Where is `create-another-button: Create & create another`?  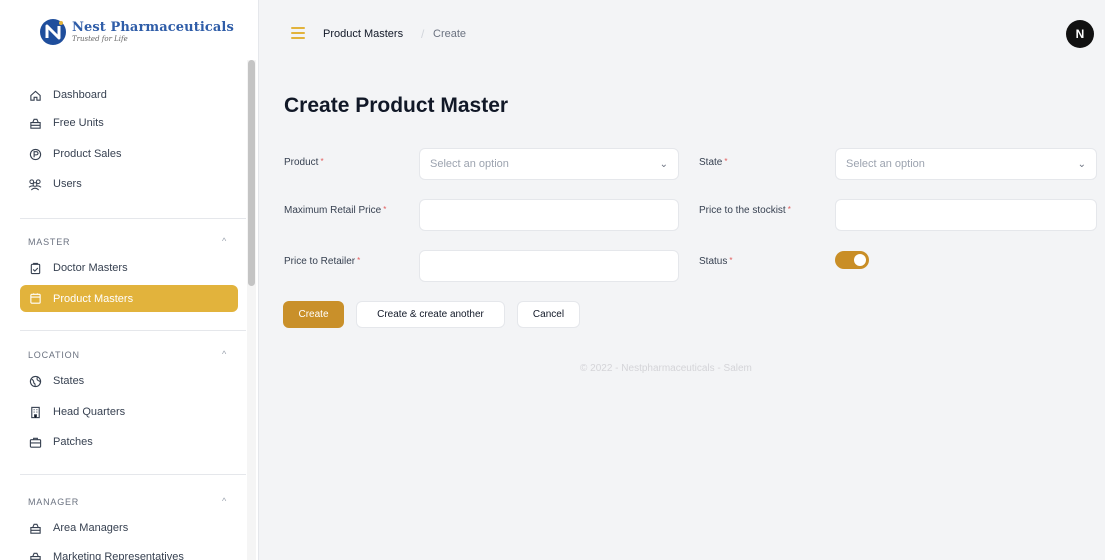 create-another-button: Create & create another is located at coordinates (430, 314).